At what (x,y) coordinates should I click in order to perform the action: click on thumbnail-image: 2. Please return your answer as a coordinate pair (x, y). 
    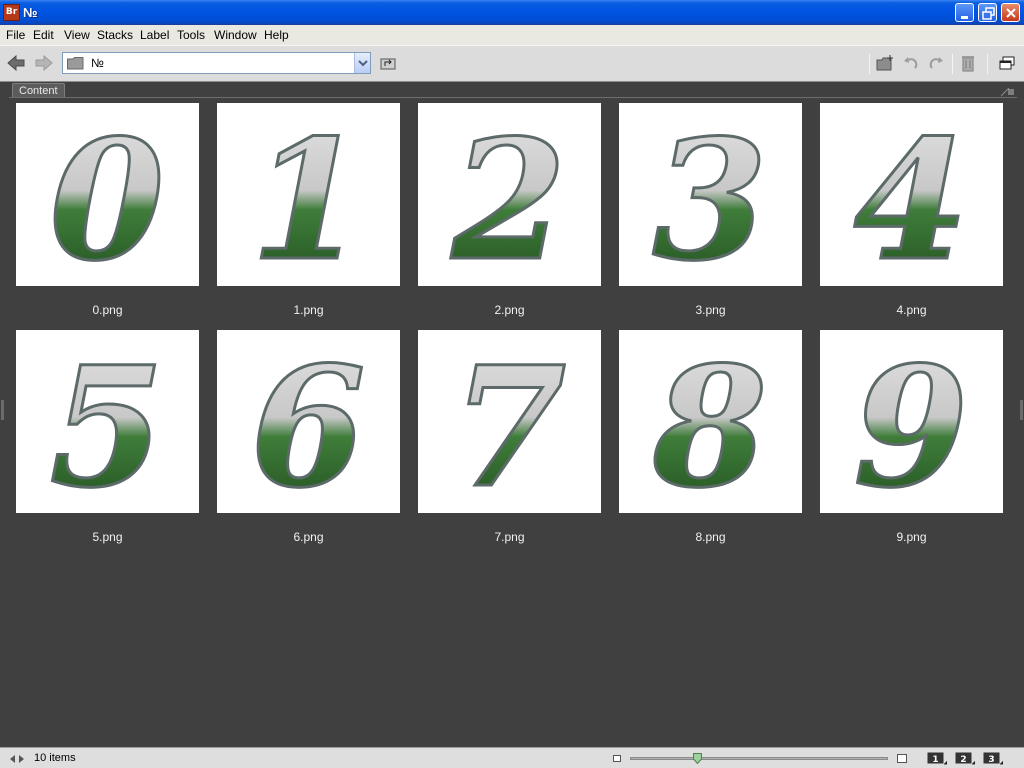
    Looking at the image, I should click on (509, 194).